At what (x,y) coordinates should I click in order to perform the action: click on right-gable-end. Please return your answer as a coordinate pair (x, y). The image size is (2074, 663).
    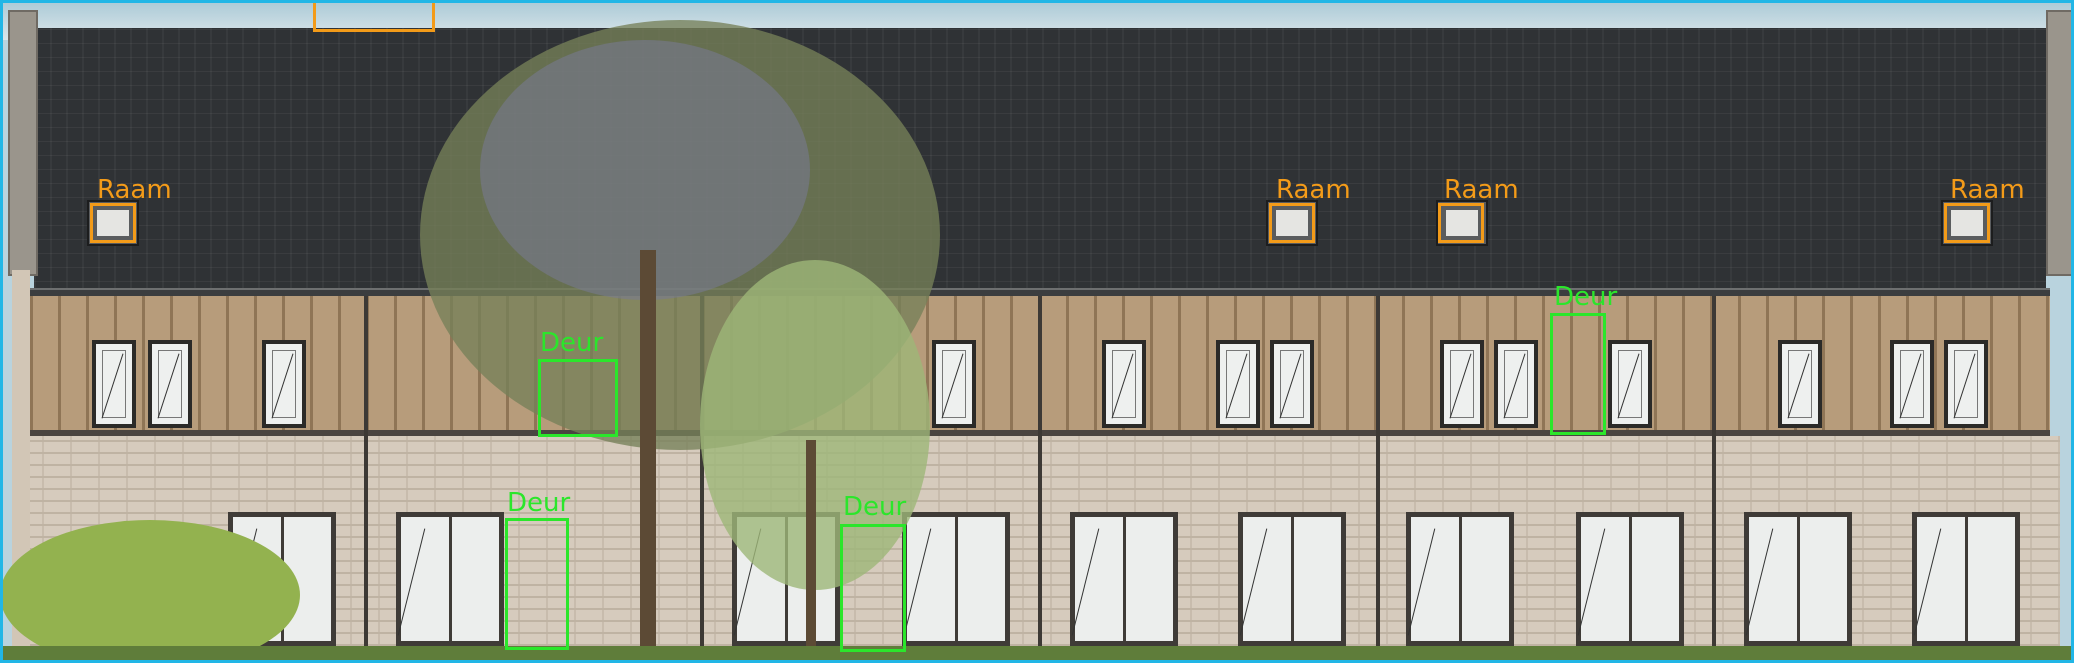
    Looking at the image, I should click on (2060, 143).